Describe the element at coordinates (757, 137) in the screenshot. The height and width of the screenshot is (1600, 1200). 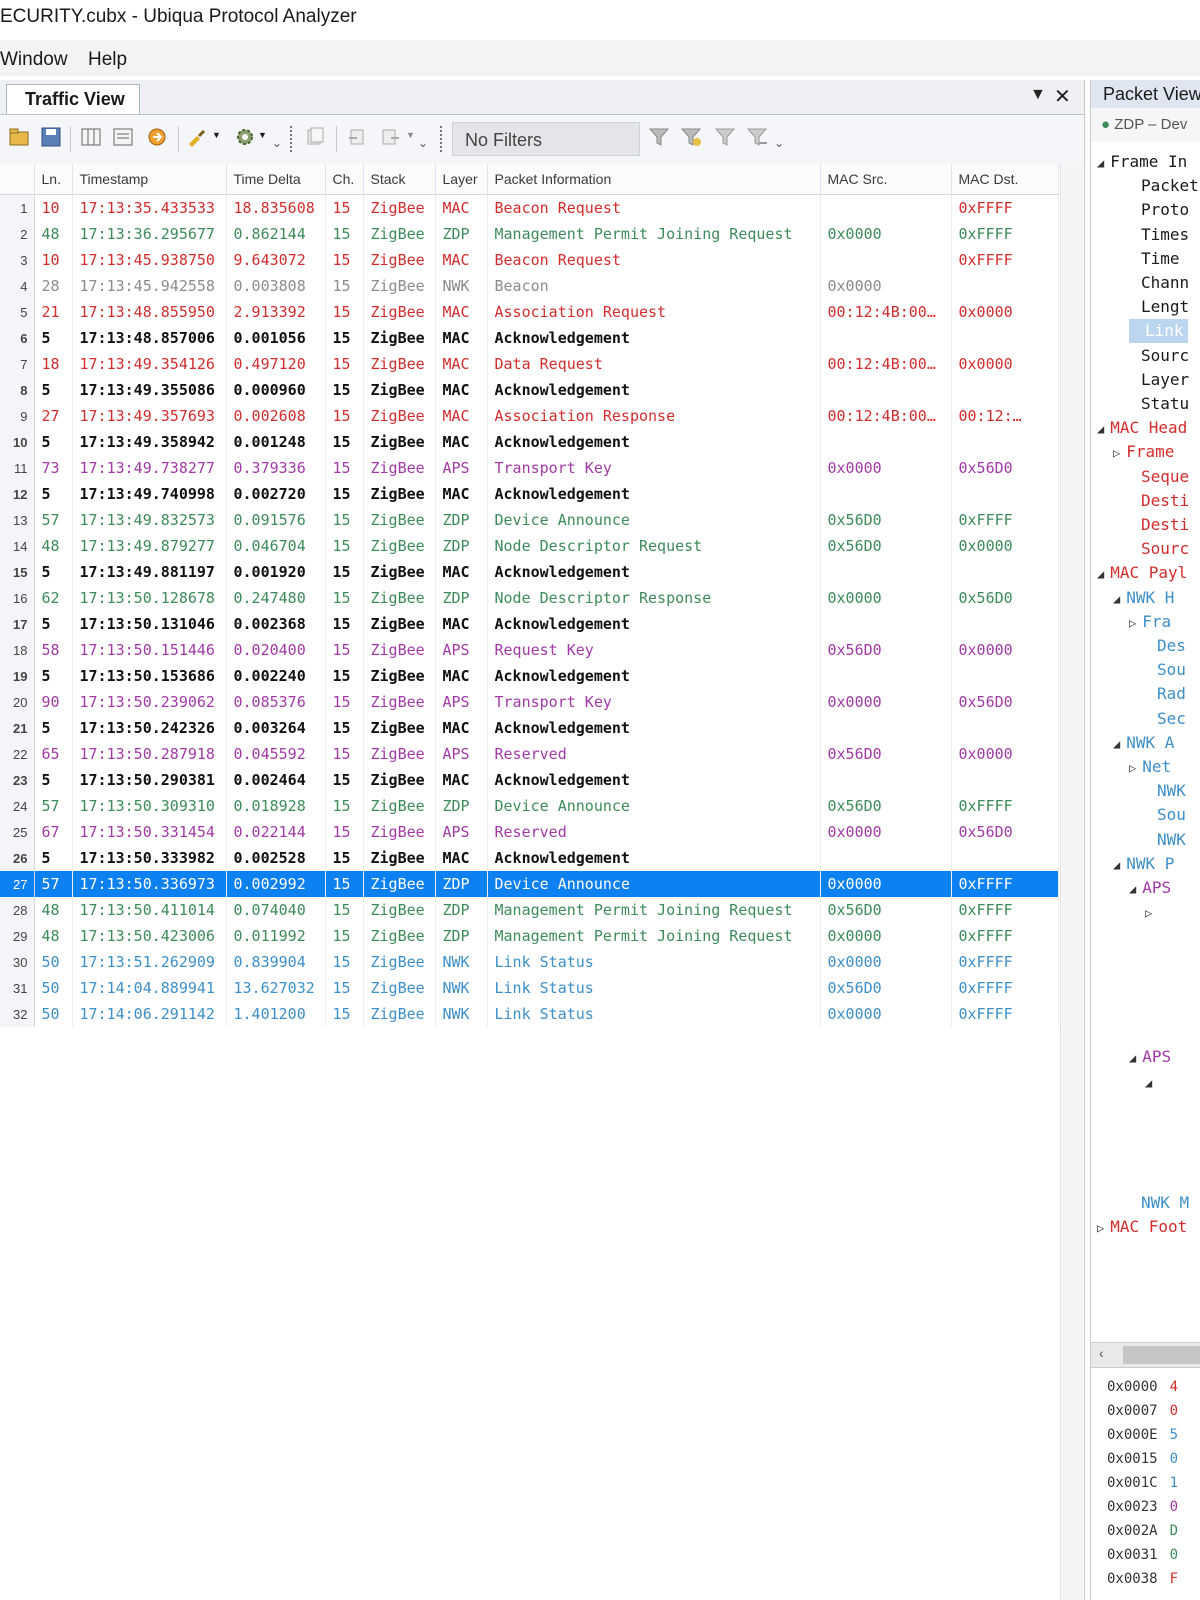
I see `filter-remove-icon` at that location.